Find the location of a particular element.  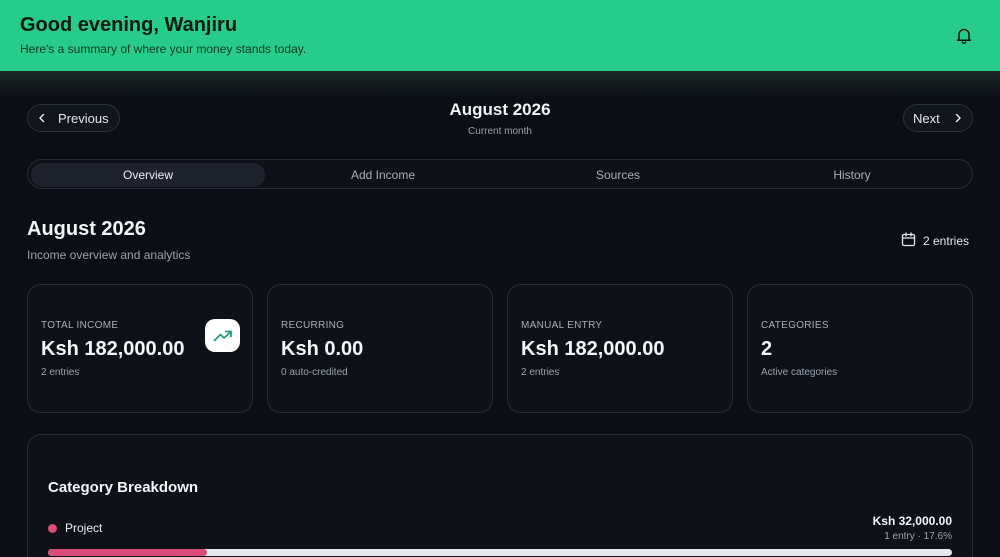

tab-add-income: Add Income is located at coordinates (383, 175).